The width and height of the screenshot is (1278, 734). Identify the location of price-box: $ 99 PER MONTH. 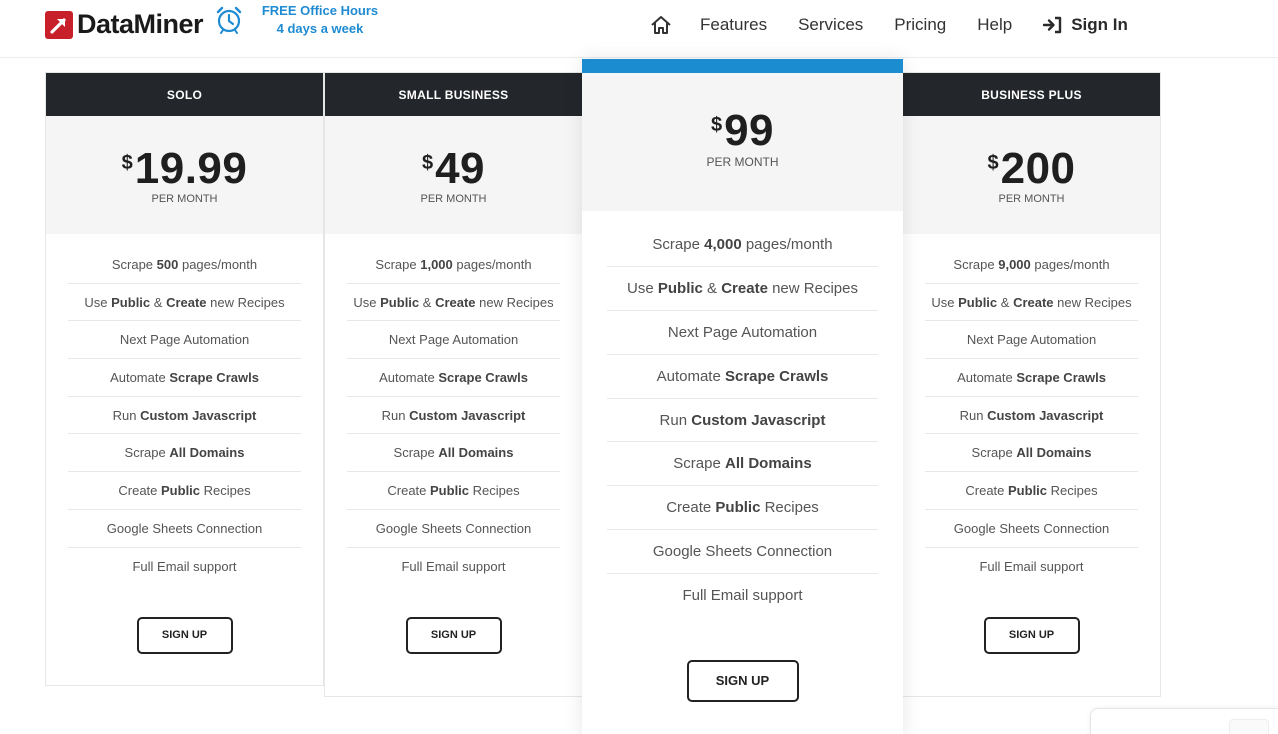
(742, 142).